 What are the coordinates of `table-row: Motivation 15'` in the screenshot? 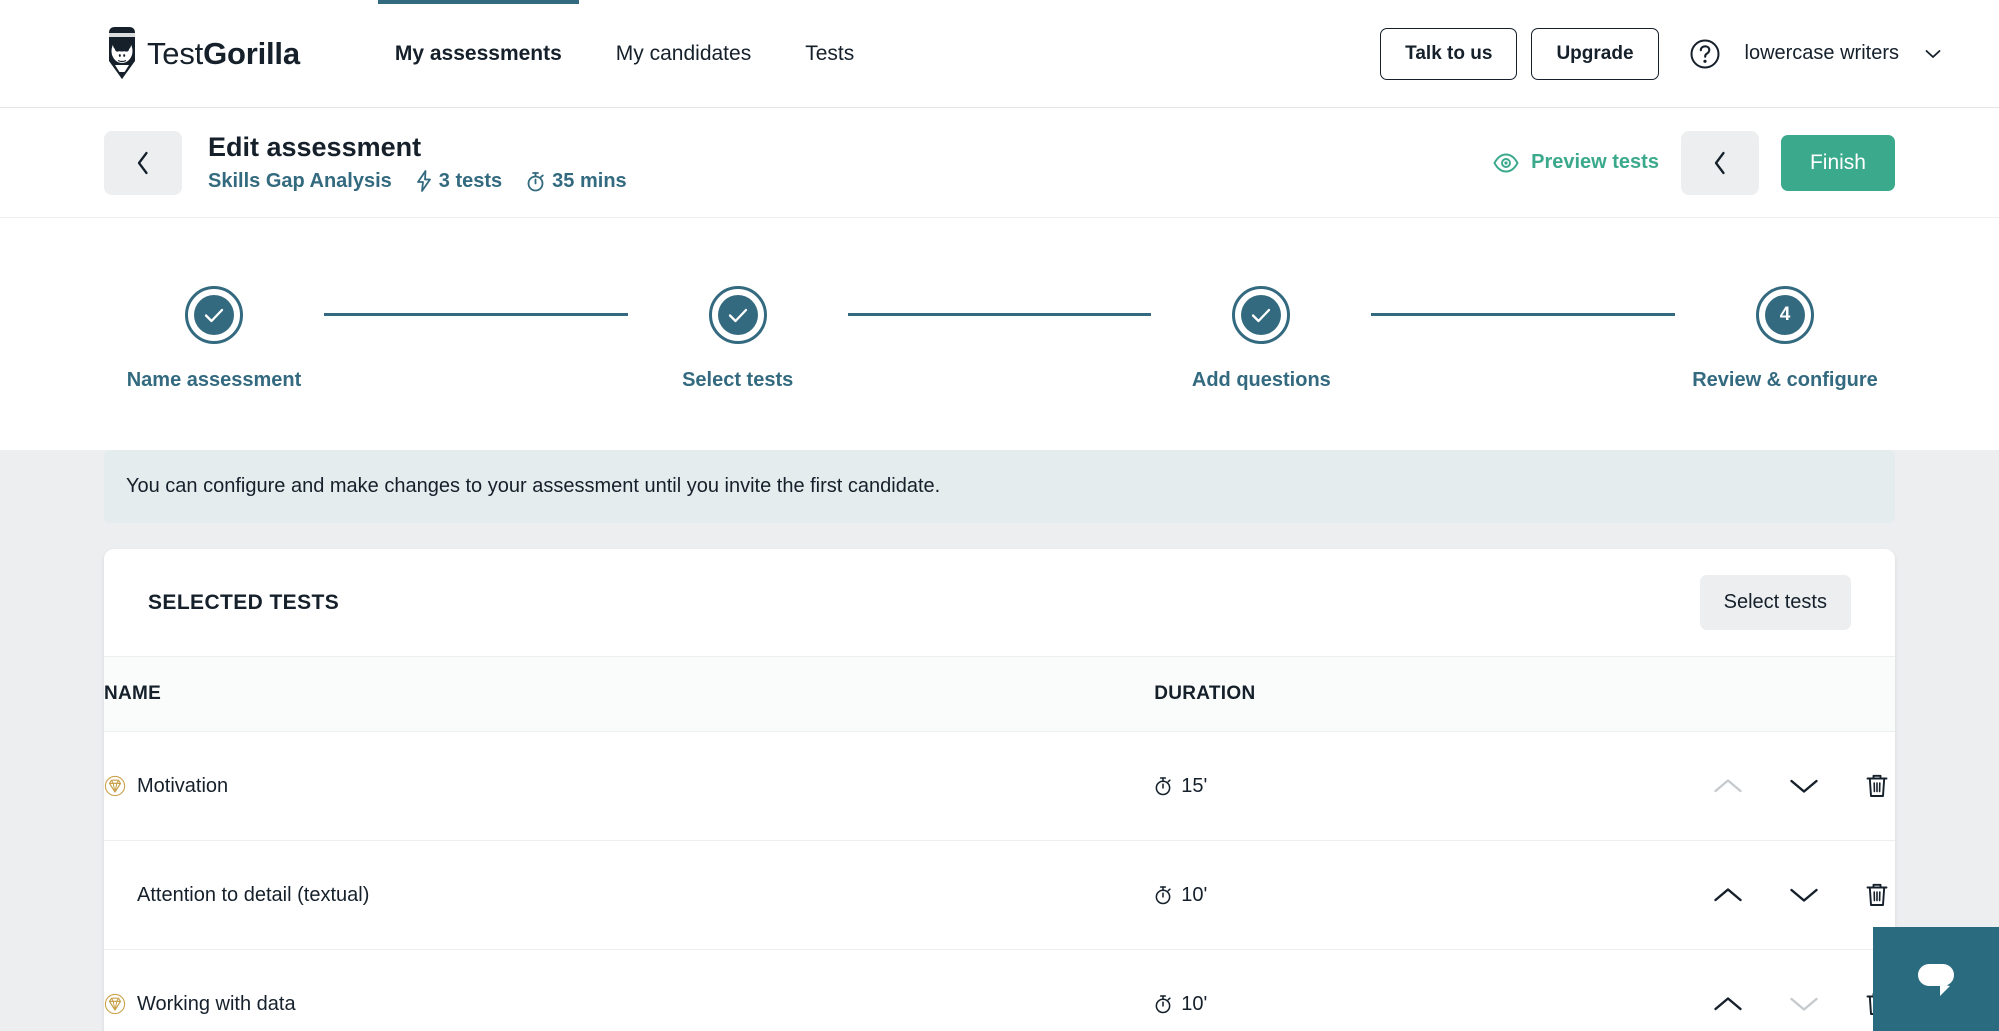 It's located at (999, 786).